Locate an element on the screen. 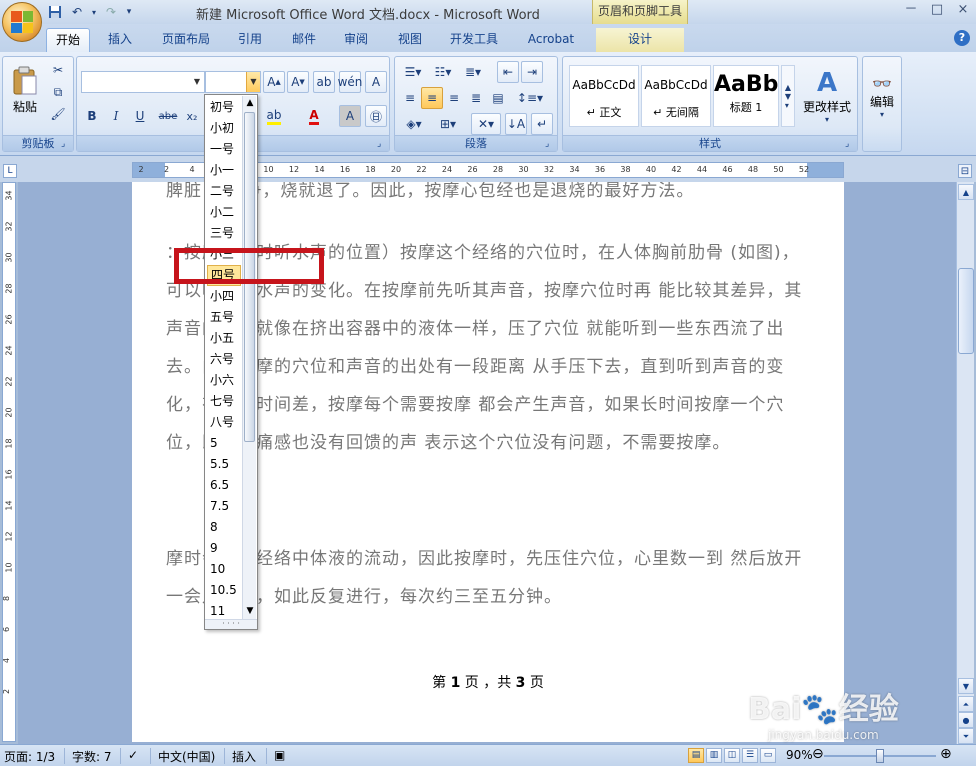  font-size-option: 四号 is located at coordinates (224, 275).